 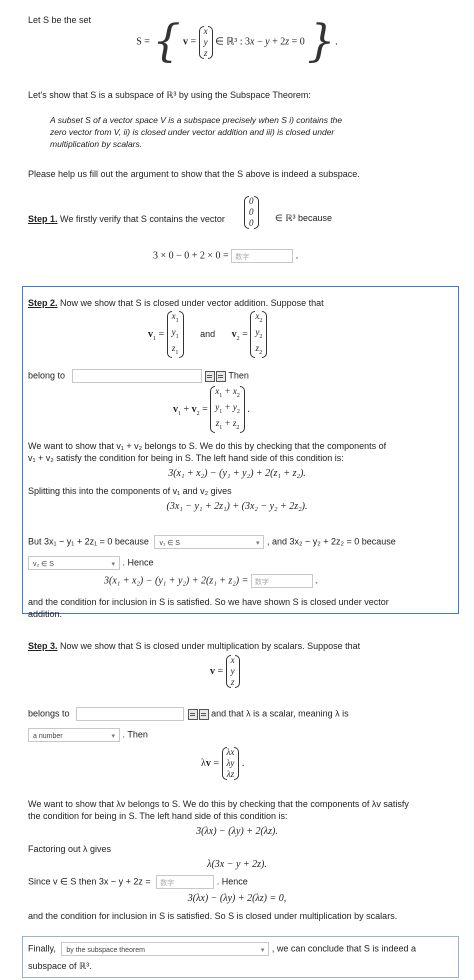 I want to click on step2-then: Then, so click(x=238, y=375).